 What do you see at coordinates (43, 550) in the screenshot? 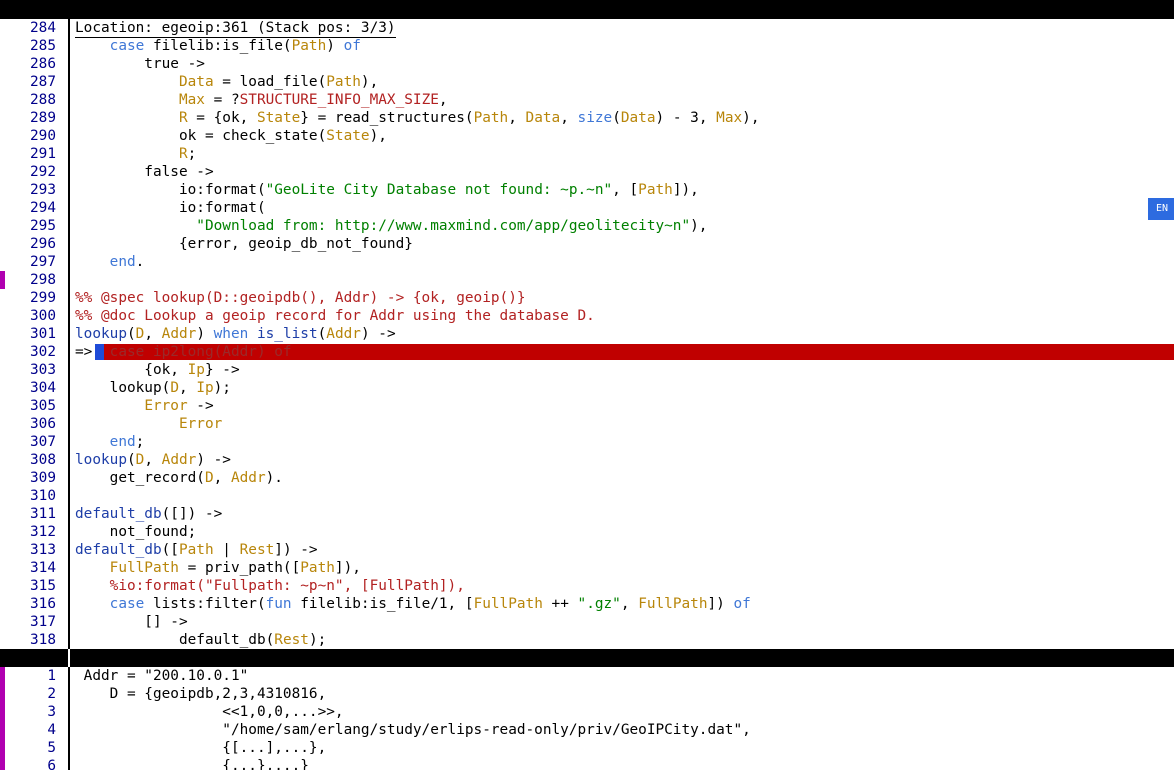
I see `line-number: 313` at bounding box center [43, 550].